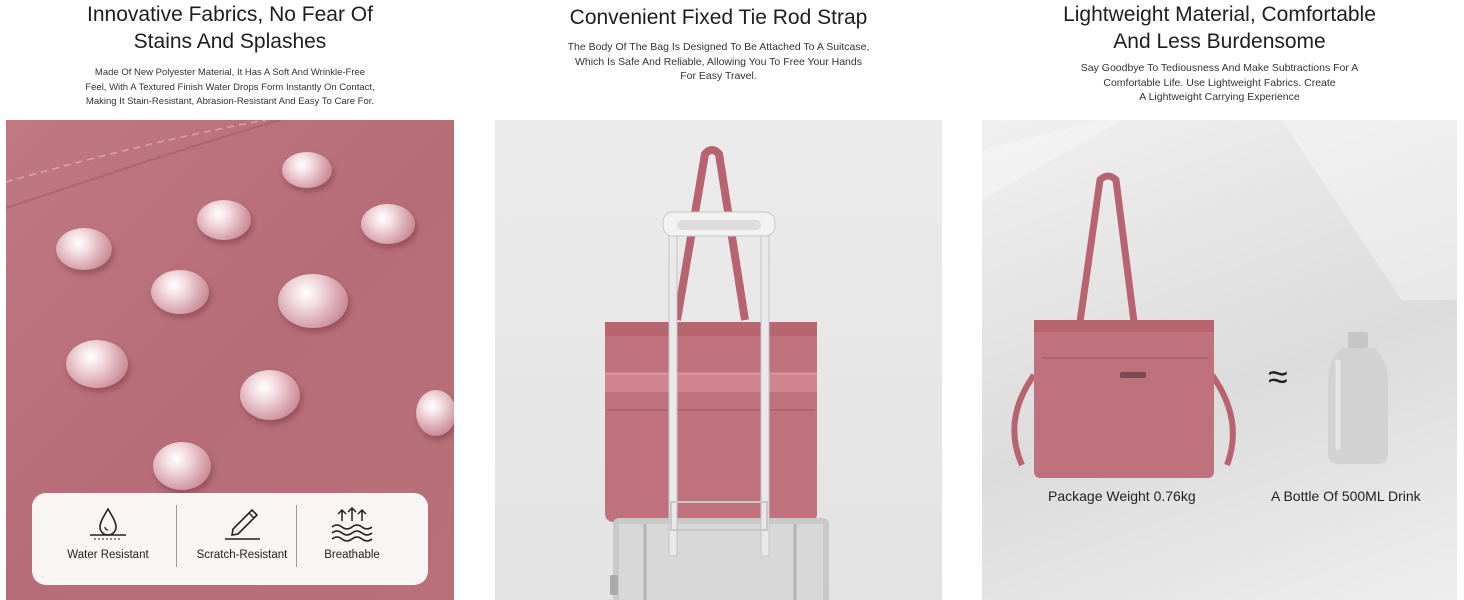 This screenshot has height=600, width=1464. I want to click on bottle-caption: A Bottle Of 500ML Drink, so click(1346, 496).